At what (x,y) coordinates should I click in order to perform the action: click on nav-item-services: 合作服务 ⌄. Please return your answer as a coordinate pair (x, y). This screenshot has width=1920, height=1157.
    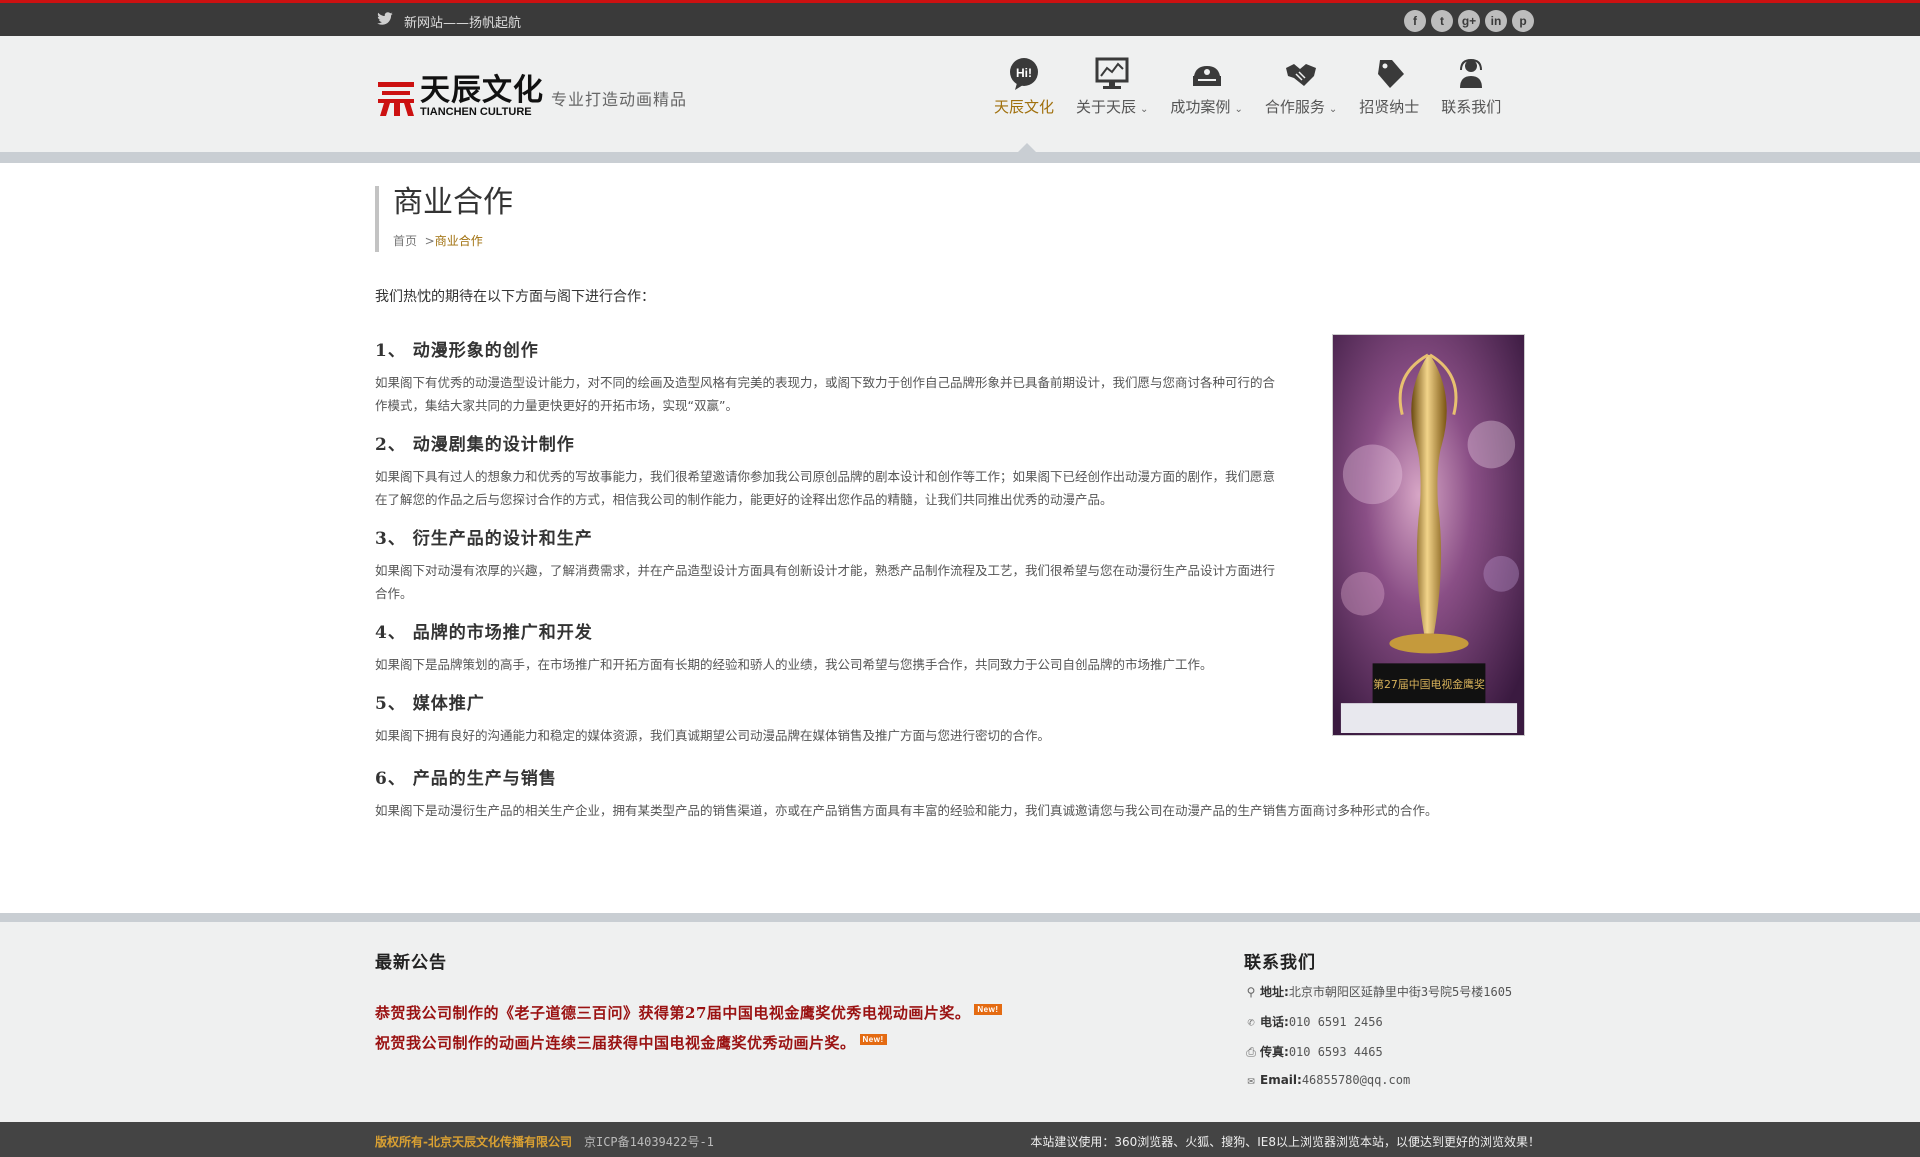
    Looking at the image, I should click on (1301, 86).